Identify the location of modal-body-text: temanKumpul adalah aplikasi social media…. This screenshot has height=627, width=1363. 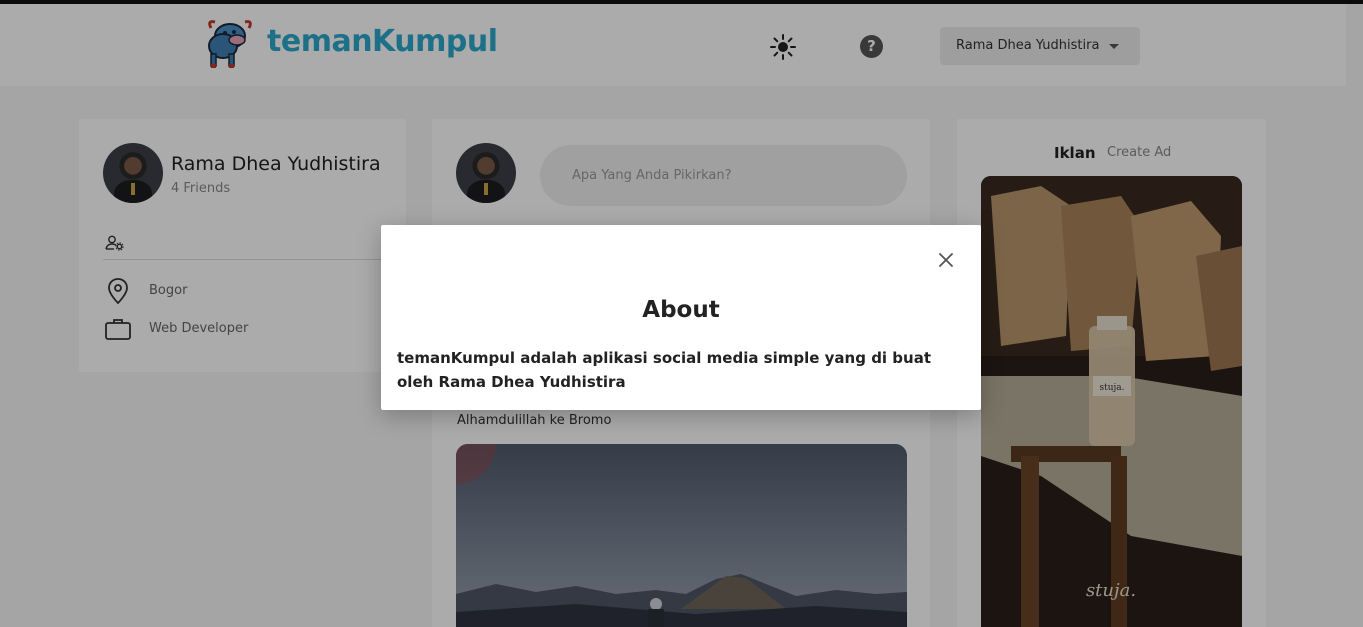
(664, 370).